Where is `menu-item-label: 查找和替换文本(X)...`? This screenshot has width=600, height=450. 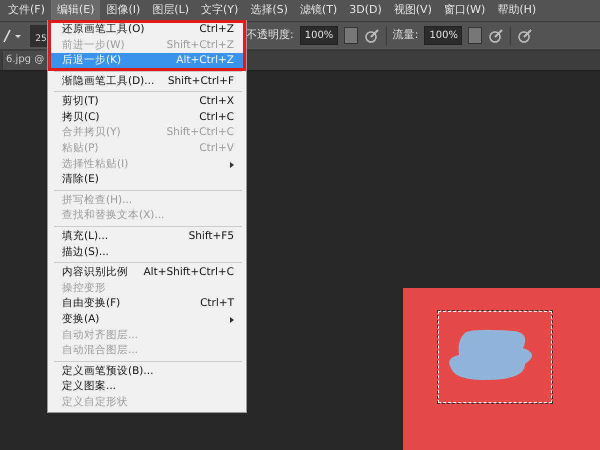 menu-item-label: 查找和替换文本(X)... is located at coordinates (113, 216).